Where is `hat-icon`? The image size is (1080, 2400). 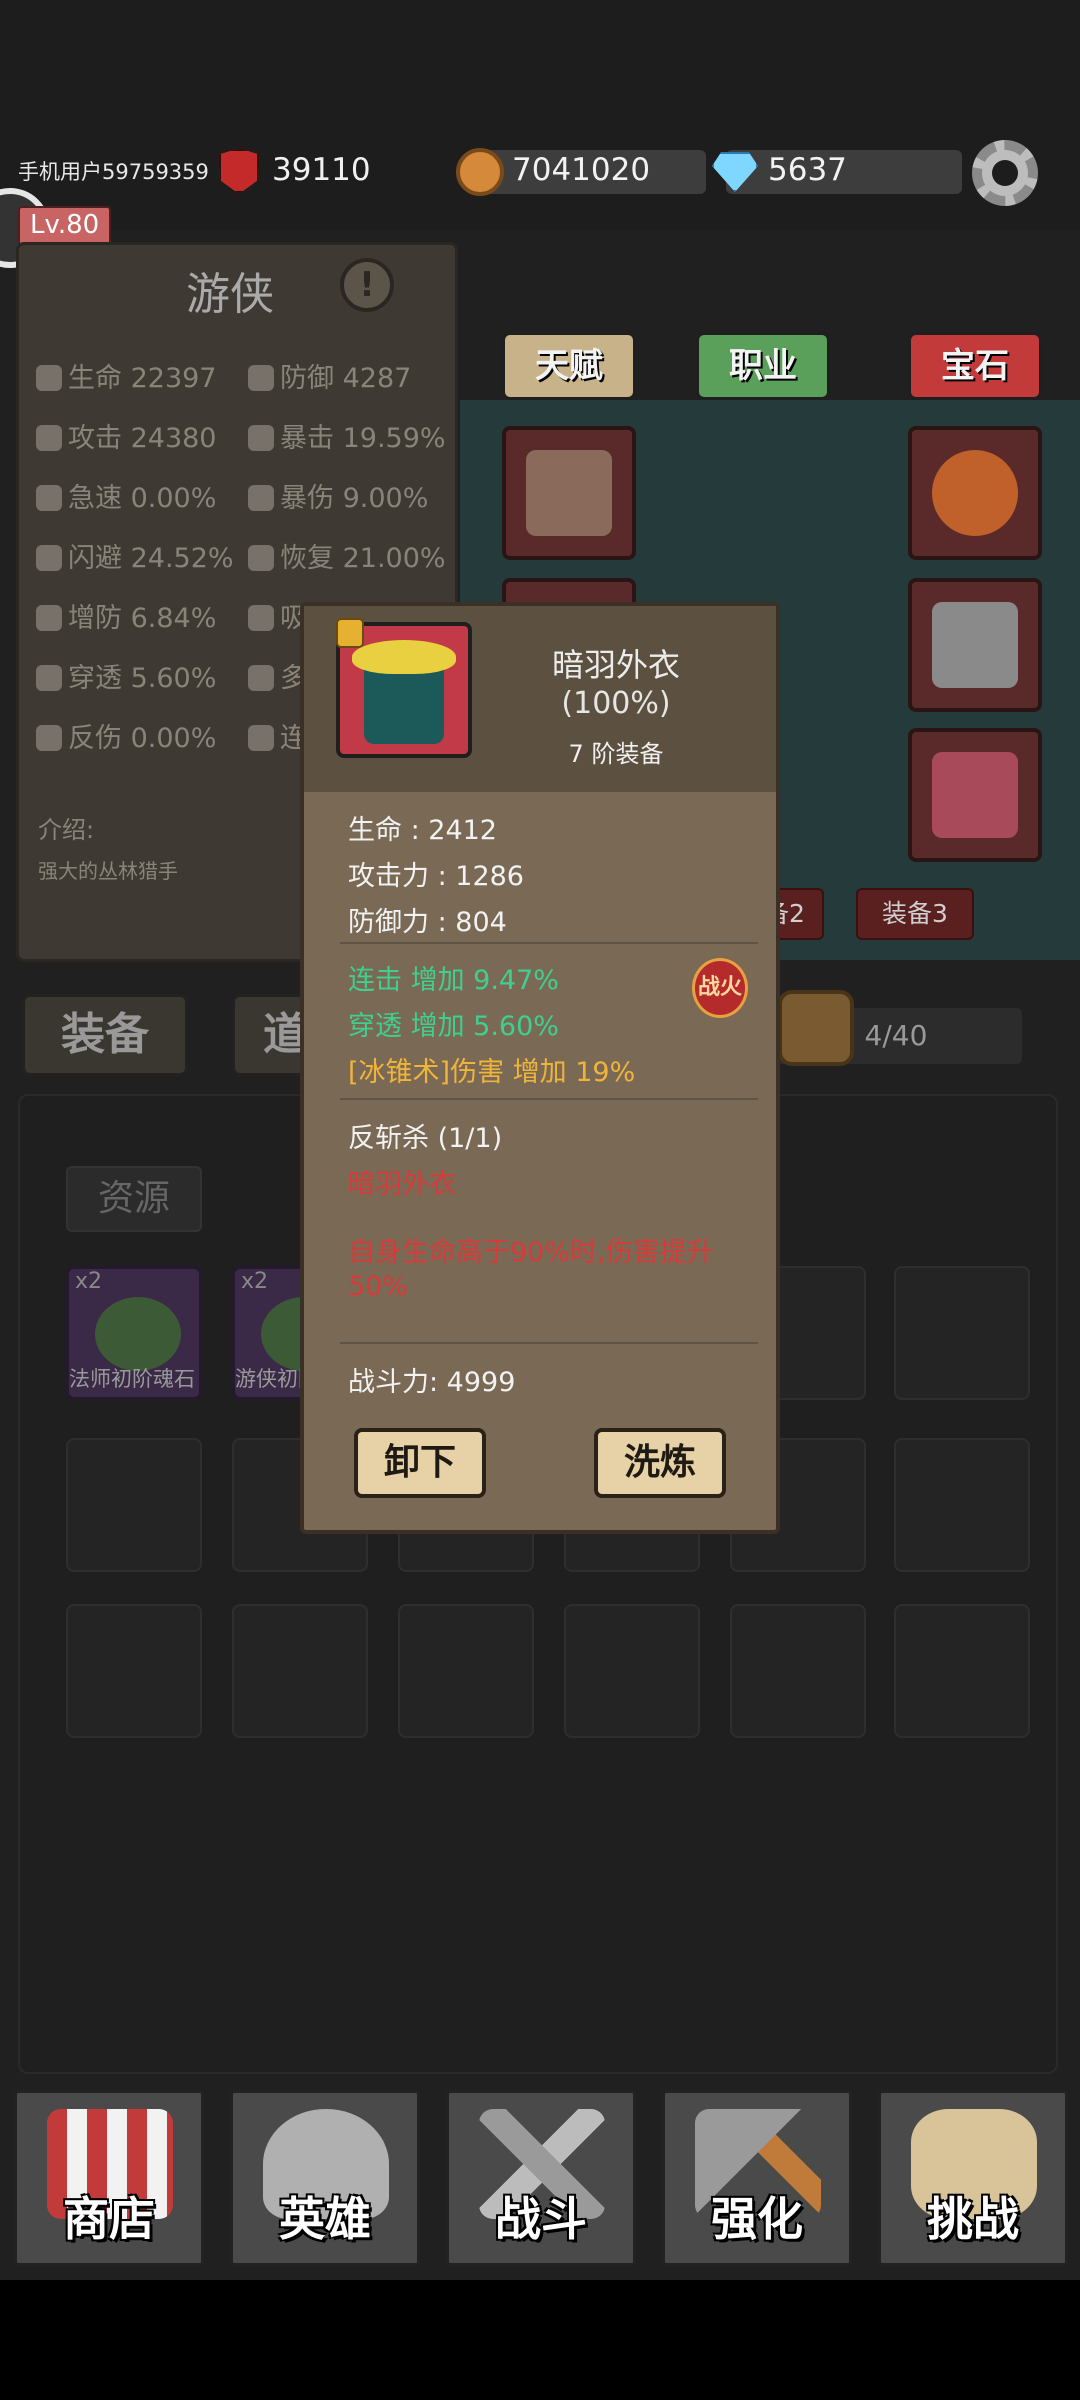
hat-icon is located at coordinates (569, 493).